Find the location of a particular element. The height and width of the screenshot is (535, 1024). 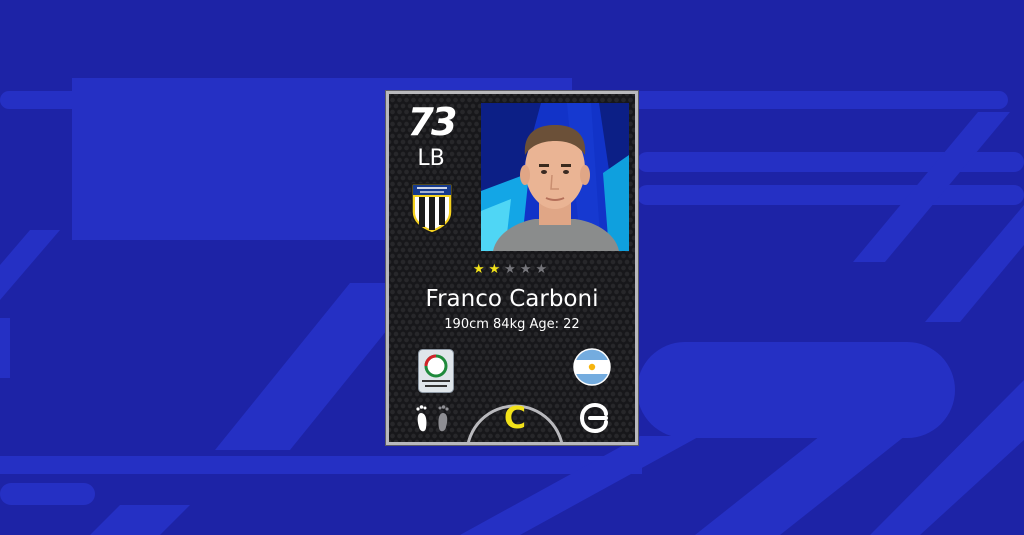

card-grade: C is located at coordinates (515, 418).